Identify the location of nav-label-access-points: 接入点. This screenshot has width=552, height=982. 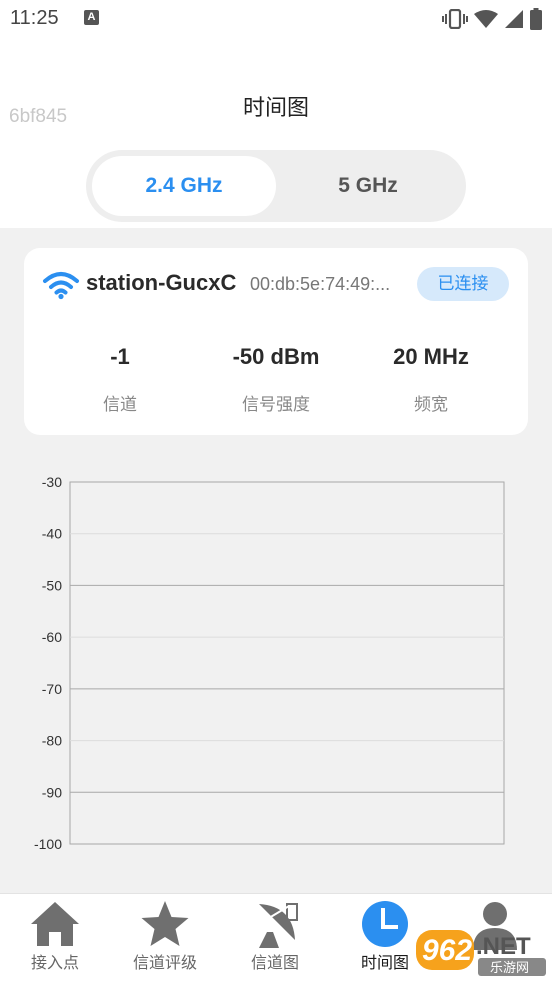
(54, 962).